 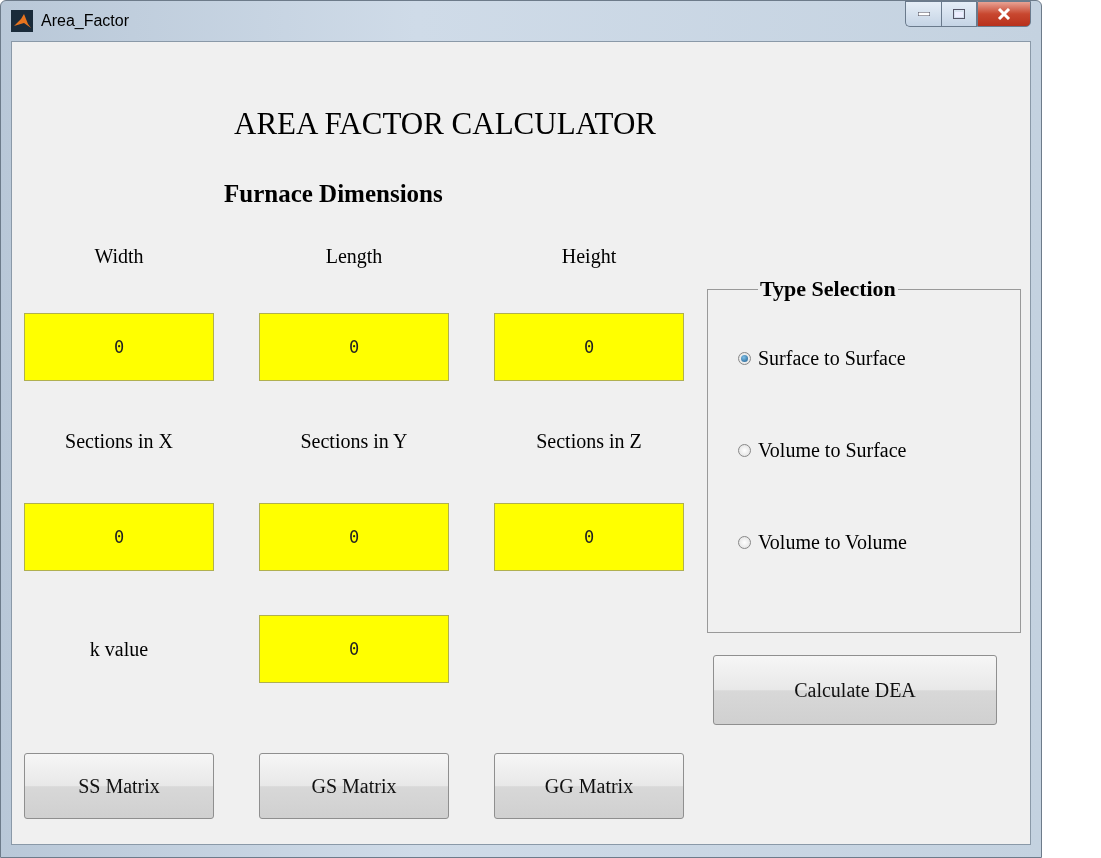 I want to click on panel-title: Type Selection, so click(x=828, y=289).